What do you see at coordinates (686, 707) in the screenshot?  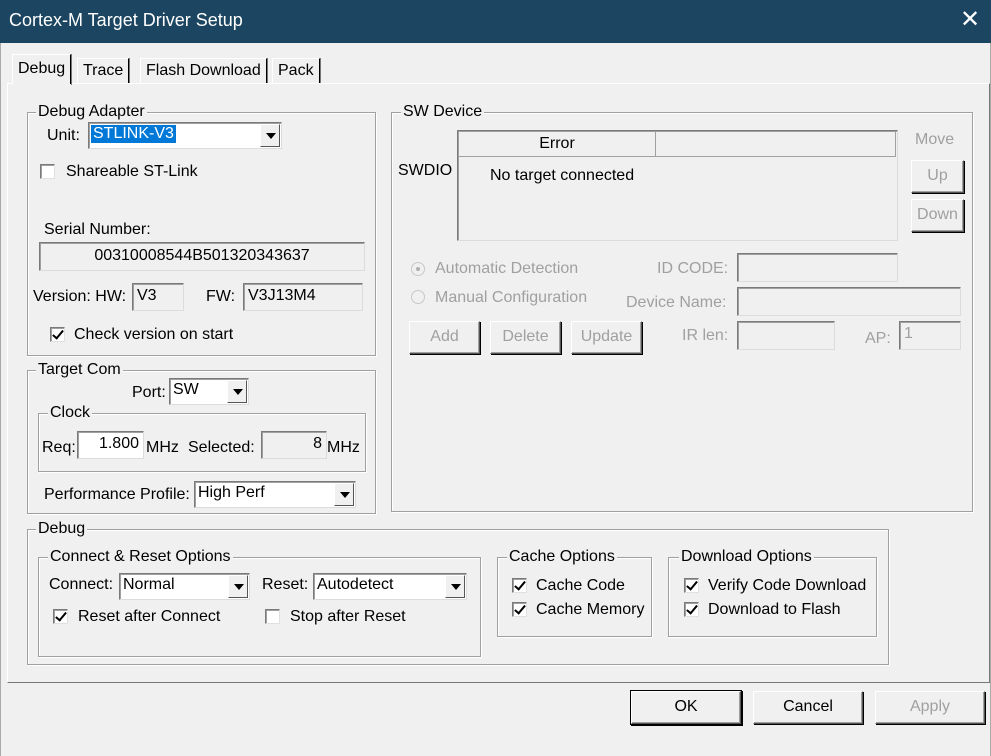 I see `ok-button: OK` at bounding box center [686, 707].